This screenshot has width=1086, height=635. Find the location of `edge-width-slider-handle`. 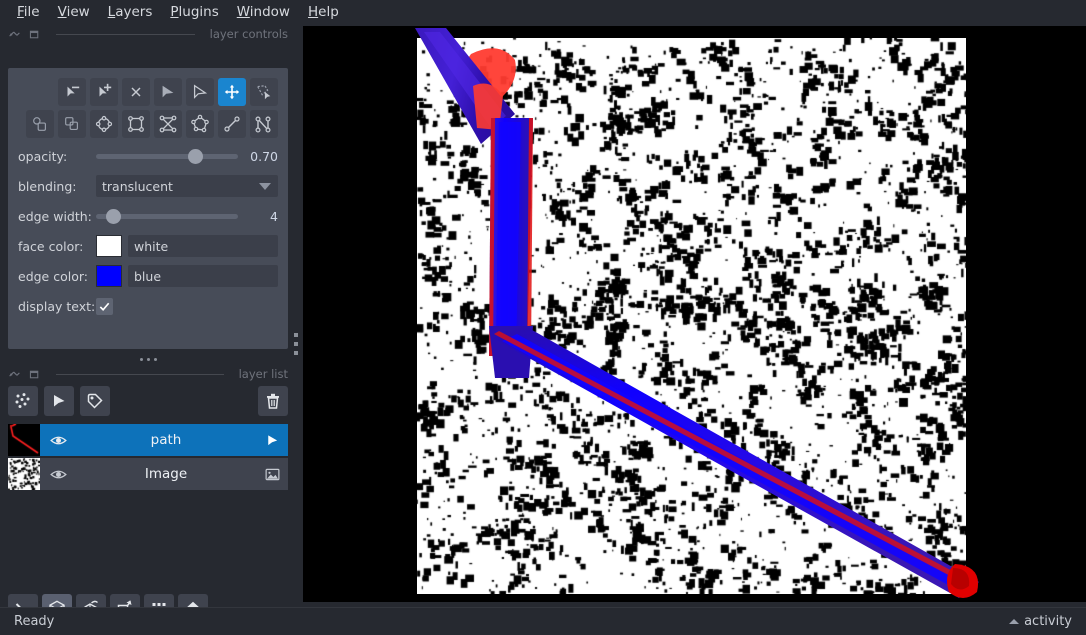

edge-width-slider-handle is located at coordinates (114, 216).